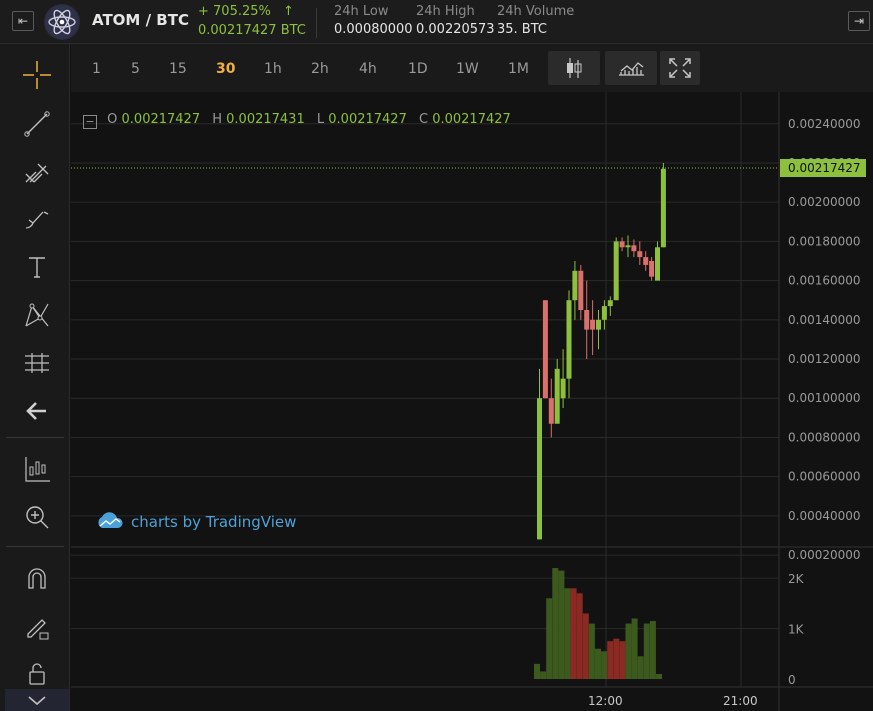  Describe the element at coordinates (445, 11) in the screenshot. I see `stat-high-label: 24h High` at that location.